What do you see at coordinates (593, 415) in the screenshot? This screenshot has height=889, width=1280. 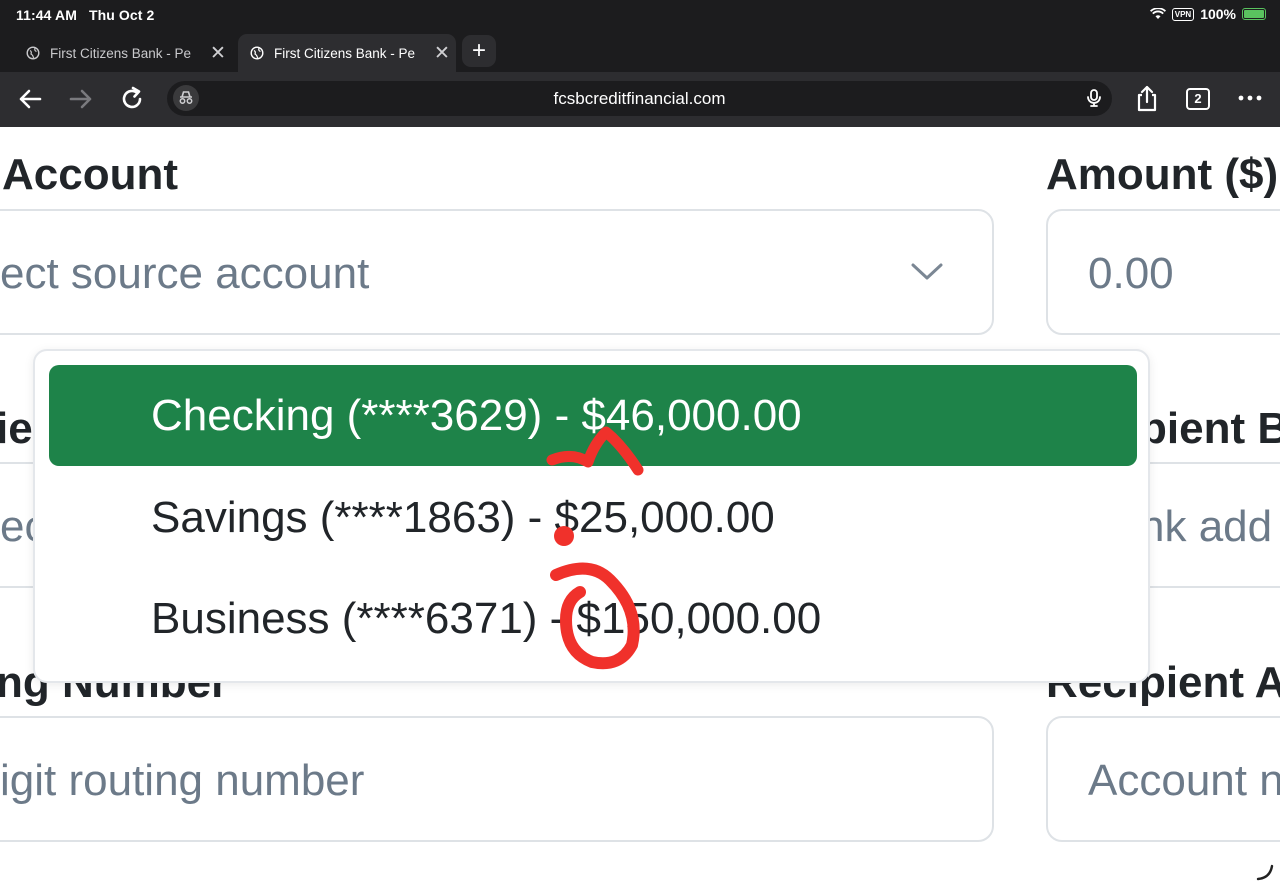 I see `account-option-checking: Checking (****3629) - $46,000.00` at bounding box center [593, 415].